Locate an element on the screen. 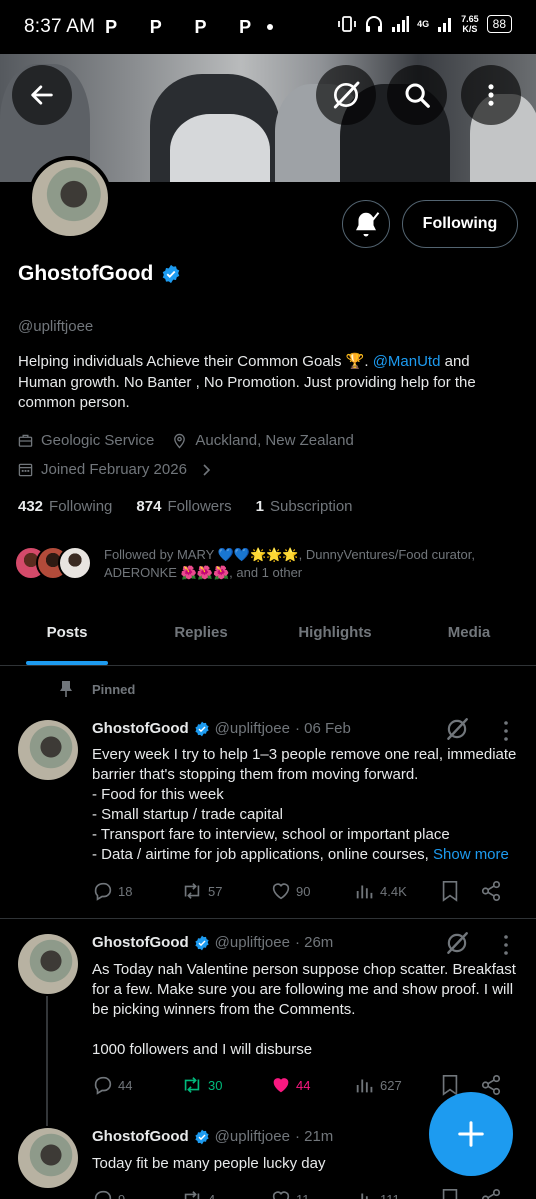 This screenshot has width=536, height=1199. status-bar: 8:37 AM P P P P 4G 7.65 K/S 88 is located at coordinates (268, 27).